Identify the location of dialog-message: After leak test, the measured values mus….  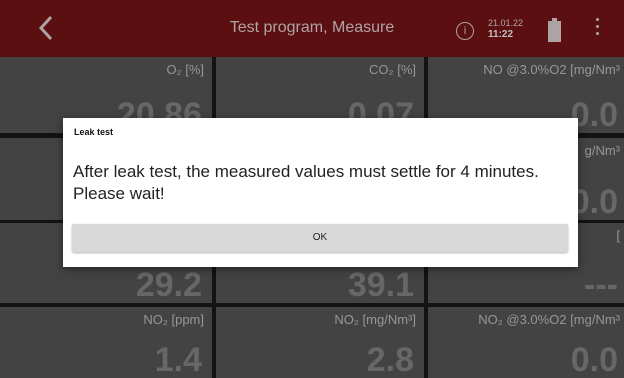
(306, 182).